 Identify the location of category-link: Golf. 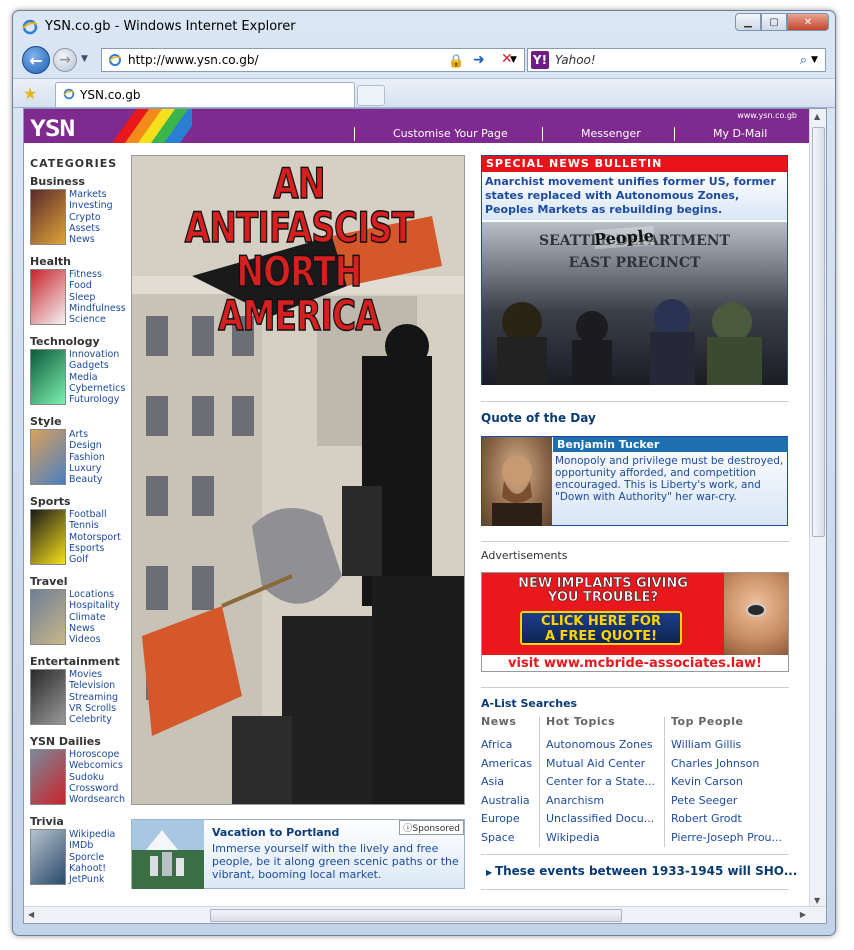
(95, 559).